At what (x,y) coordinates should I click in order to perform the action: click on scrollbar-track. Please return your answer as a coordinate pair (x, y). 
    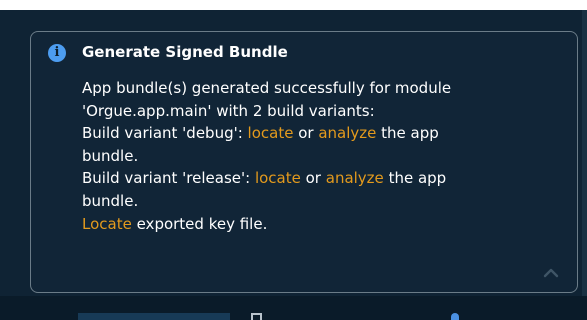
    Looking at the image, I should click on (584, 153).